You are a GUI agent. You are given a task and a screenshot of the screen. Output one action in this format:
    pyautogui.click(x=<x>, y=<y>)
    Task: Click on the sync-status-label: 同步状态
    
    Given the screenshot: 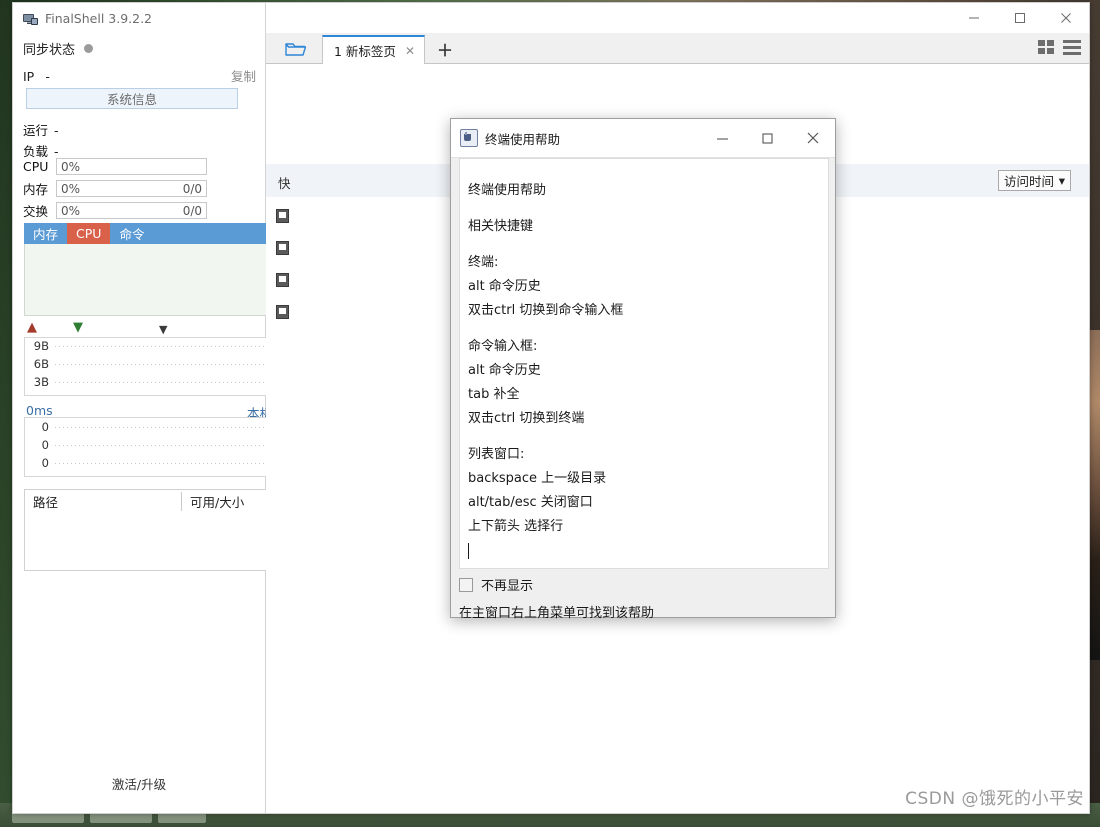 What is the action you would take?
    pyautogui.click(x=49, y=50)
    